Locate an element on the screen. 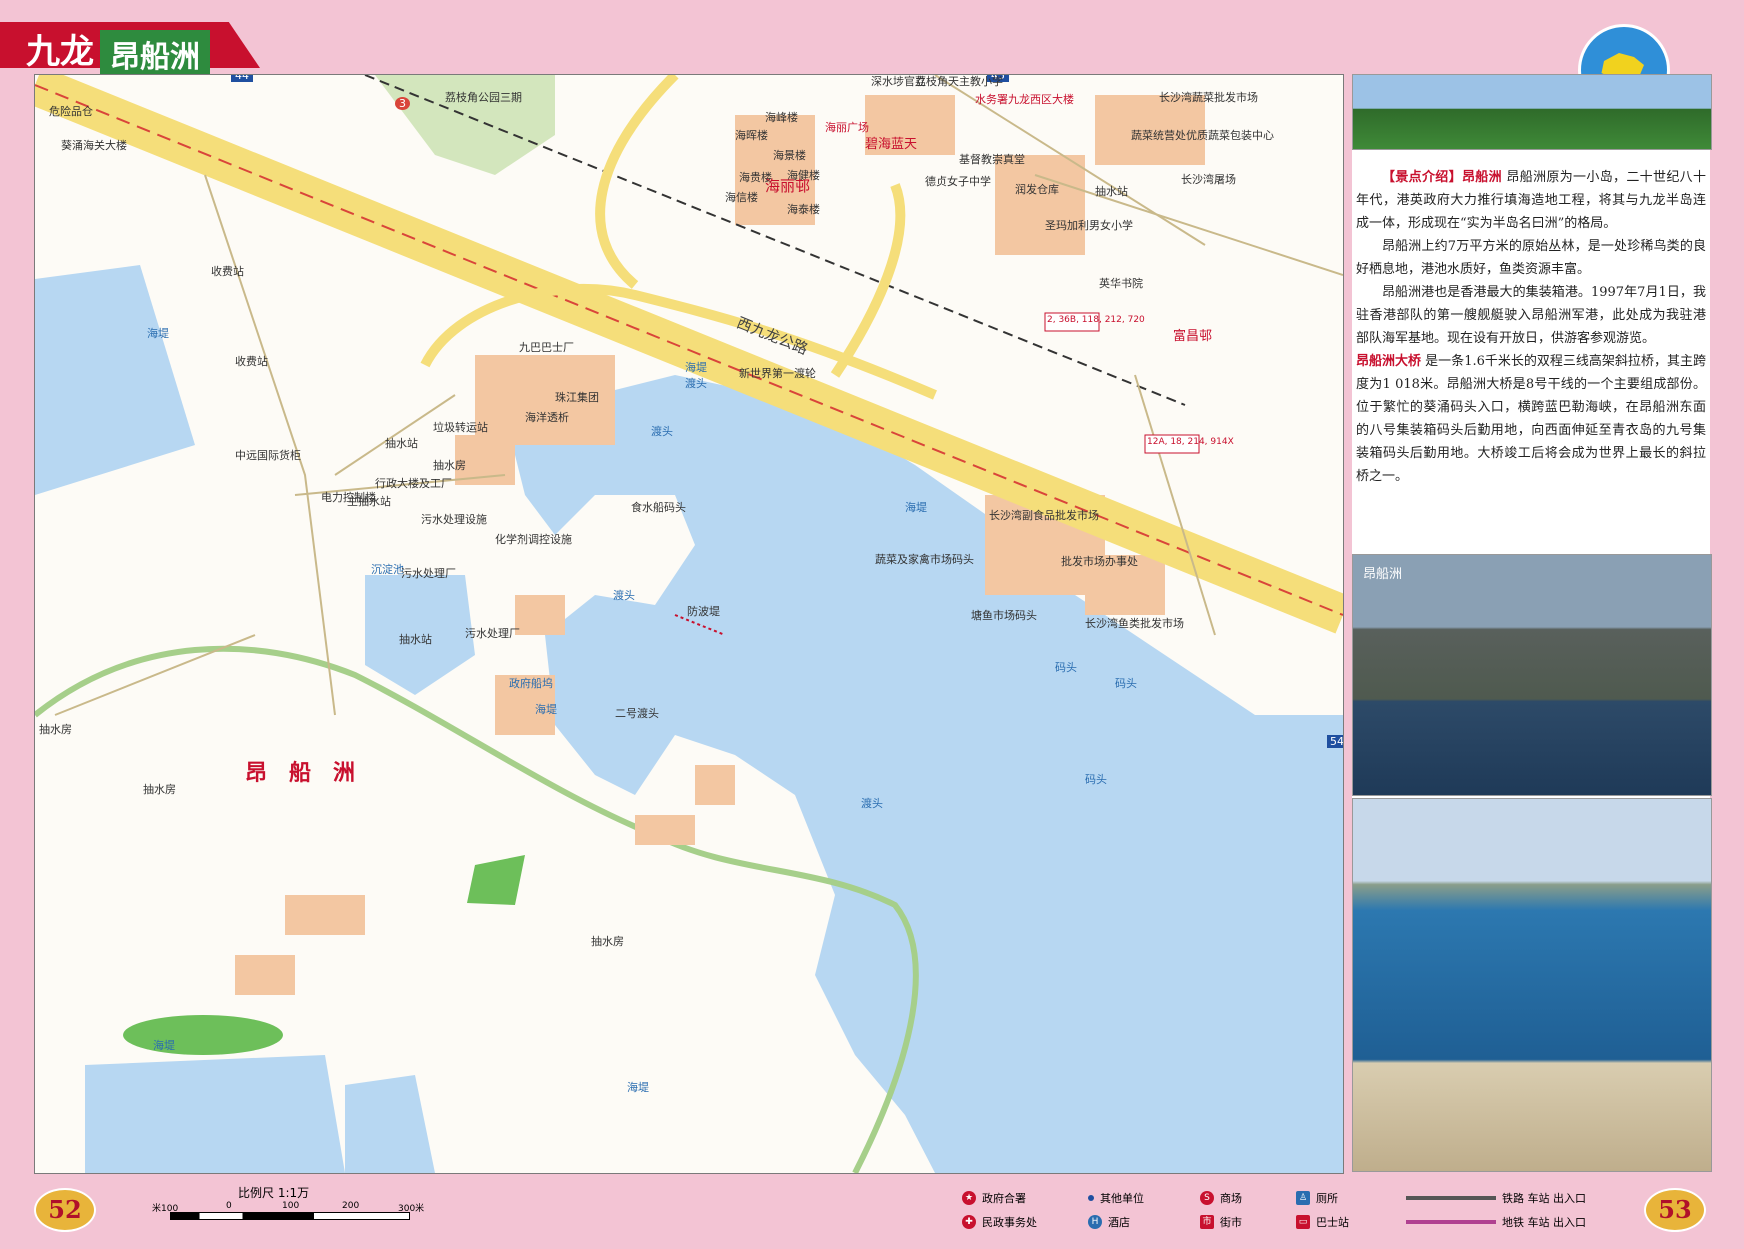 This screenshot has height=1249, width=1744. legend-item: 铁路 车站 出入口 is located at coordinates (1496, 1198).